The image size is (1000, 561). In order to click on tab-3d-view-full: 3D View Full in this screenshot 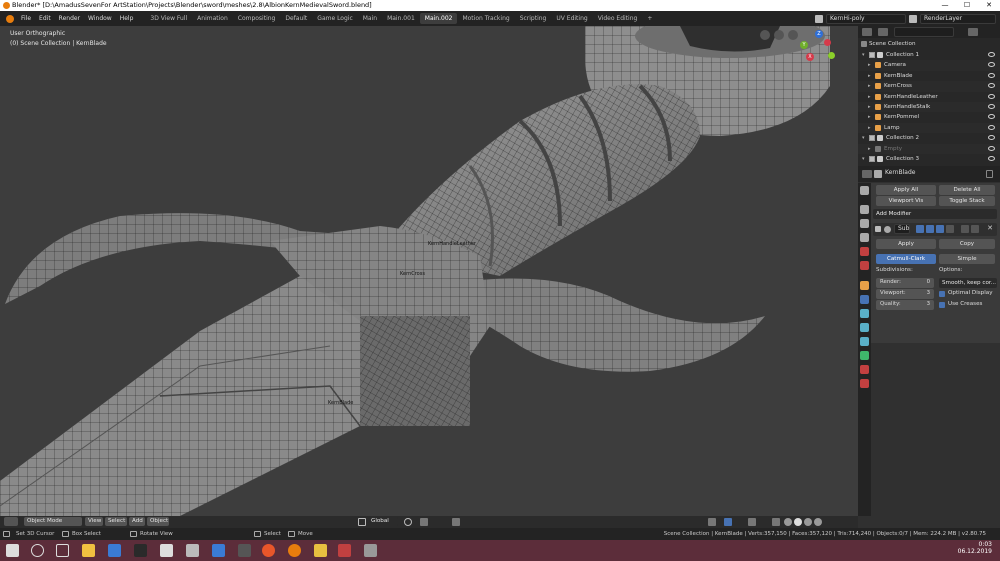, I will do `click(168, 18)`.